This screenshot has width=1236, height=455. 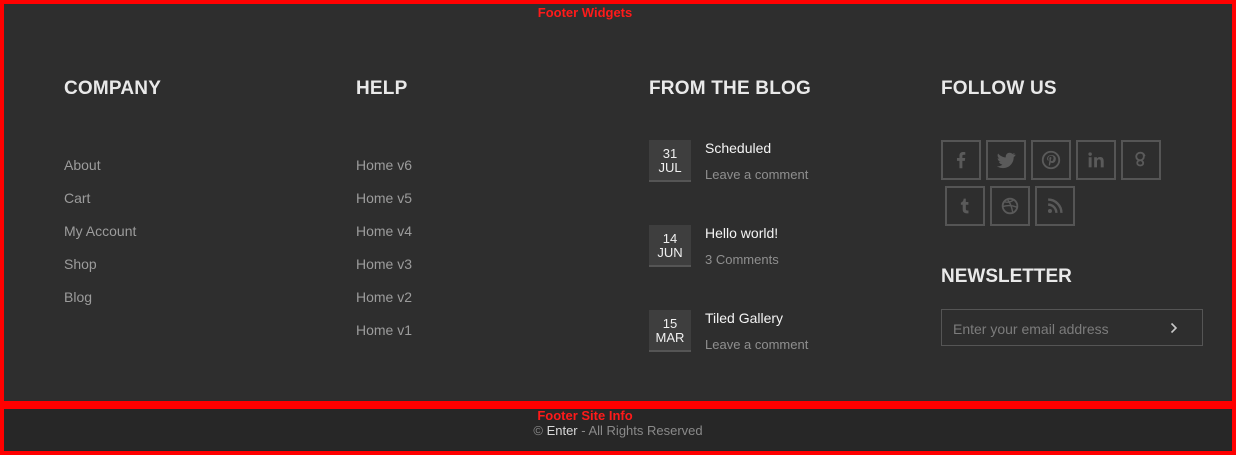 I want to click on post-day: 14, so click(x=670, y=238).